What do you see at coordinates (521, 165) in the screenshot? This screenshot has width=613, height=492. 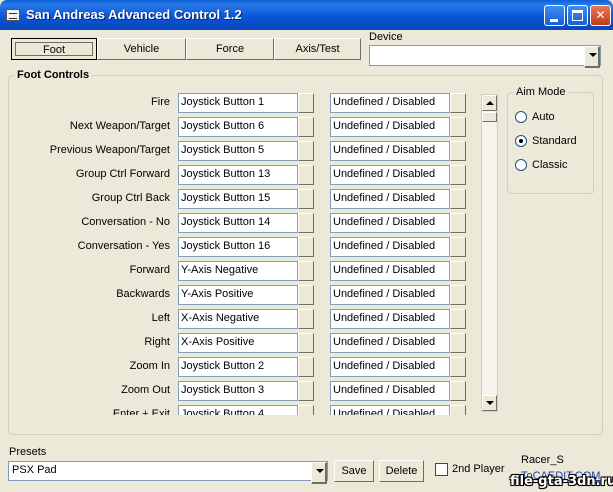 I see `aim-classic-radio` at bounding box center [521, 165].